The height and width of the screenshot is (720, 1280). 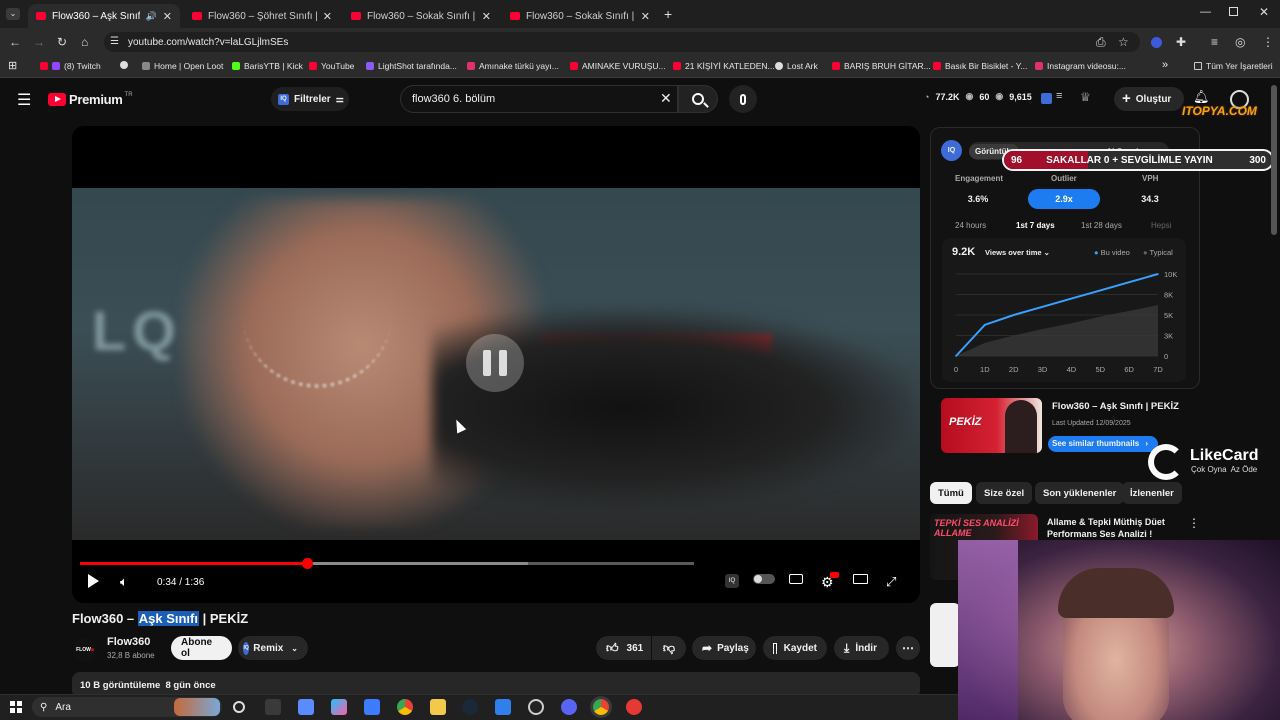 What do you see at coordinates (127, 707) in the screenshot?
I see `taskbar-search: ⚲ Ara` at bounding box center [127, 707].